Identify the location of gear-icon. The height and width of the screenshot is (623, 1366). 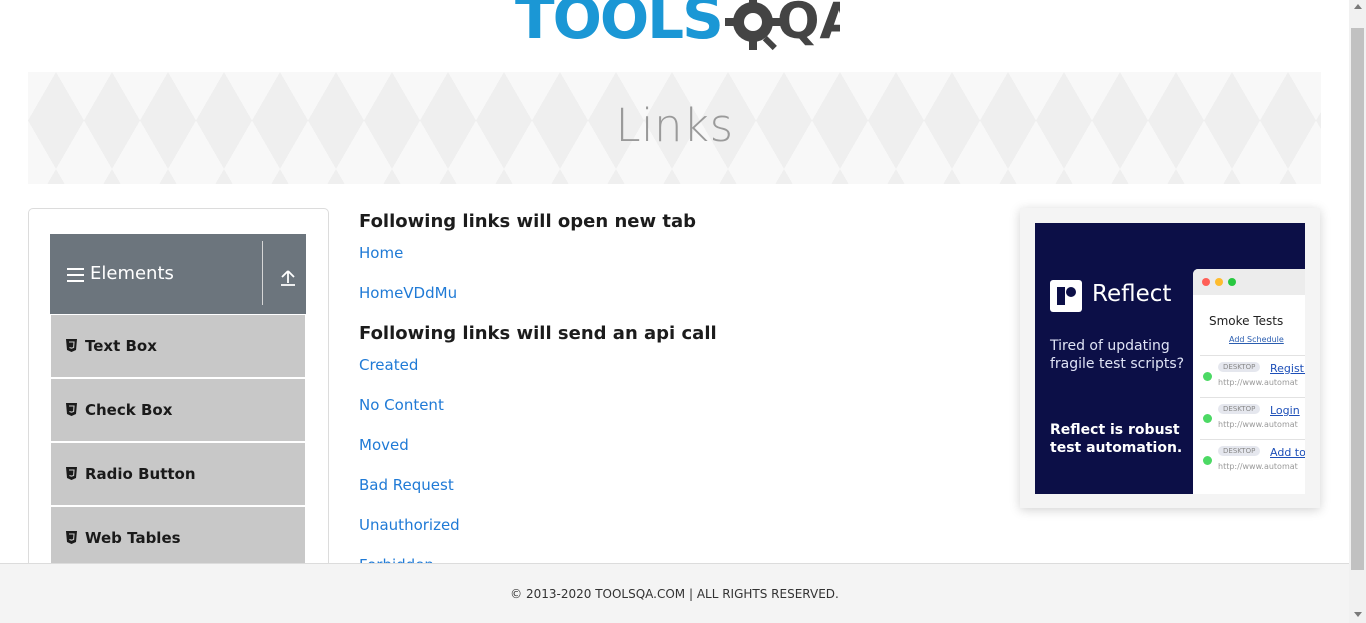
(753, 25).